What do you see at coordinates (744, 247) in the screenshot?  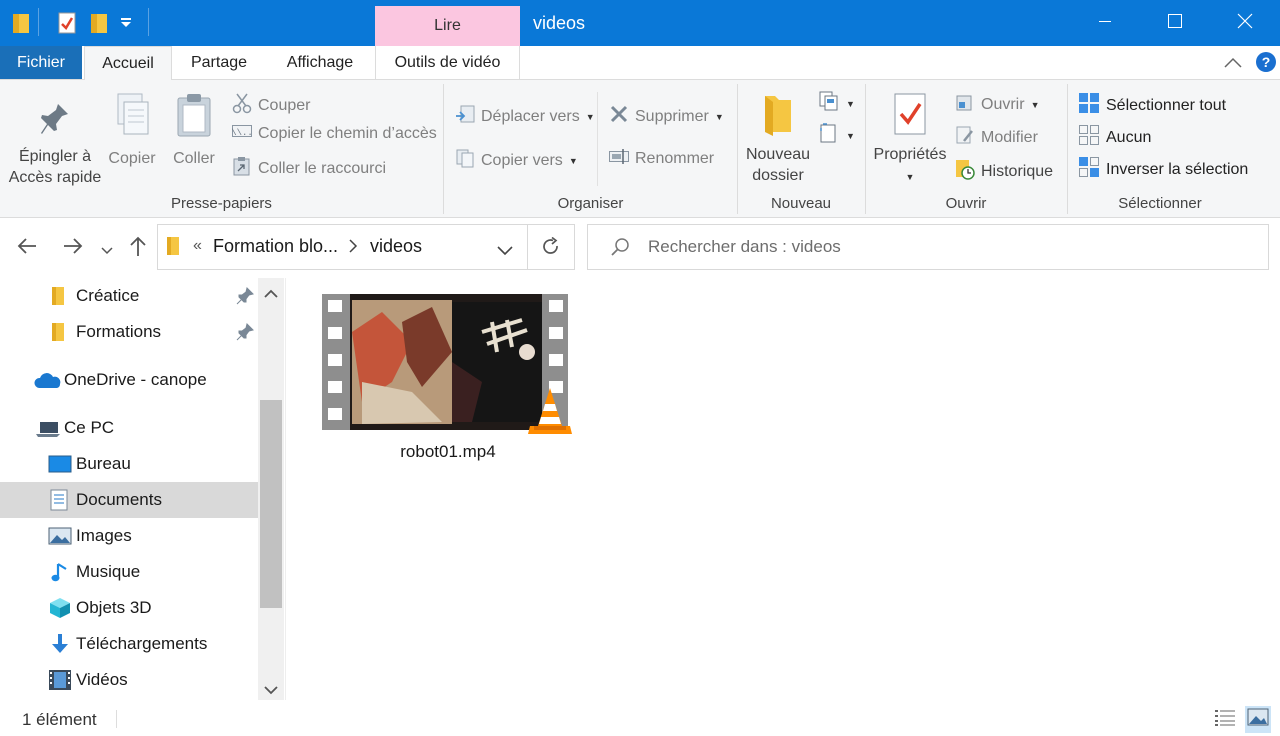 I see `search-input: Rechercher dans : videos` at bounding box center [744, 247].